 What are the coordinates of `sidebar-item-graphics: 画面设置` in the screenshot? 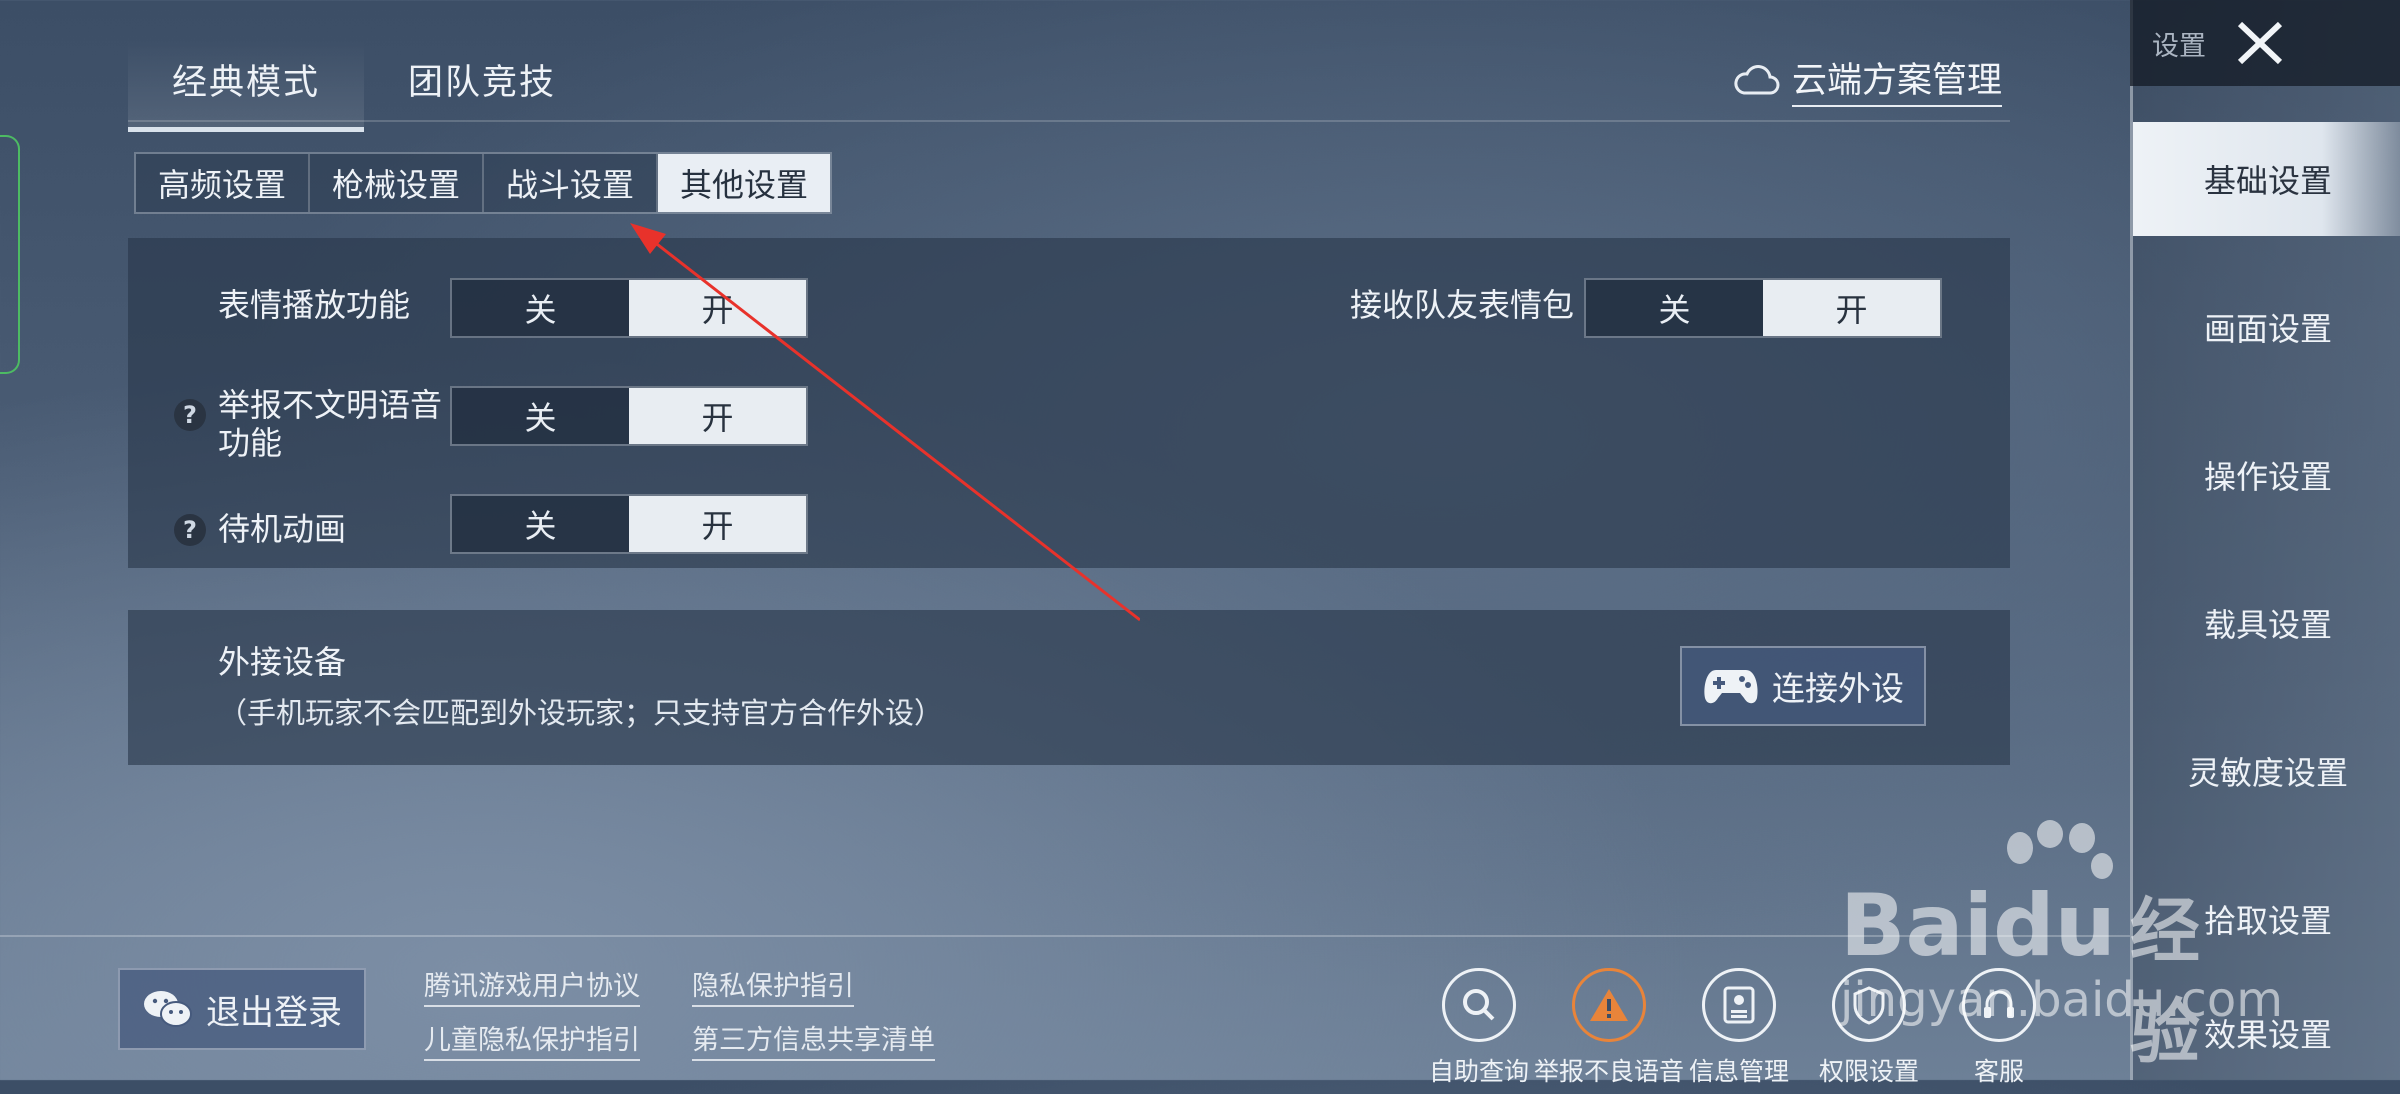 It's located at (2266, 327).